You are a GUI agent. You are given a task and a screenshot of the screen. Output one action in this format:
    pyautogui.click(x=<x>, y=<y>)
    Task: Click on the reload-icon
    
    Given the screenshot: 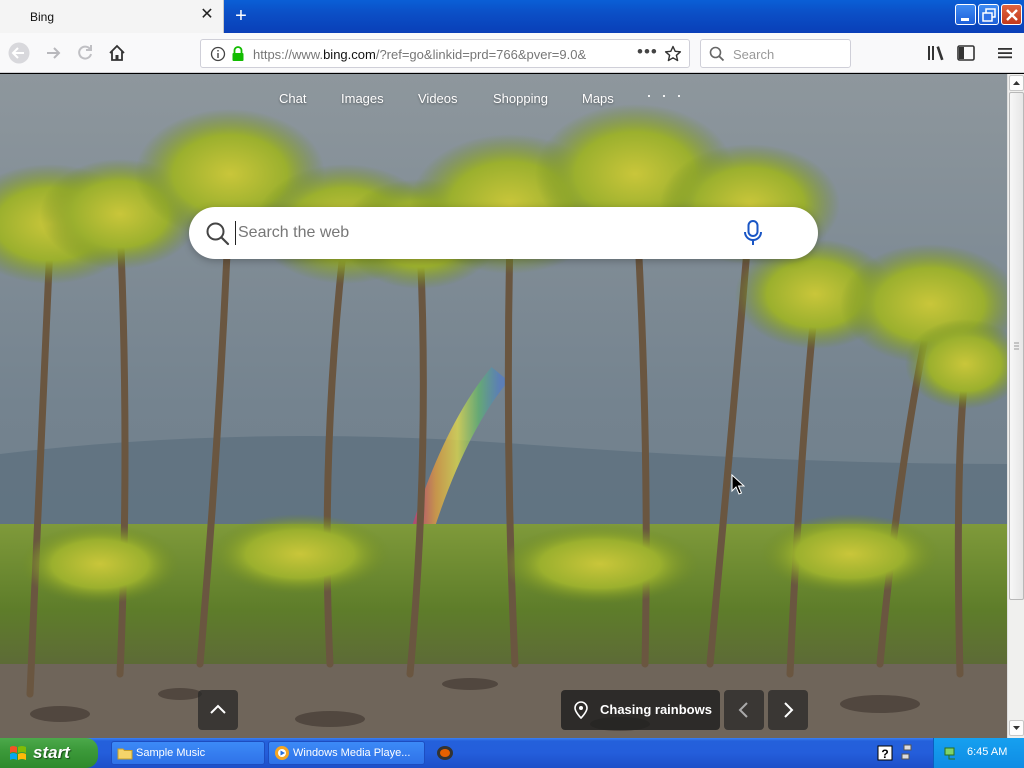 What is the action you would take?
    pyautogui.click(x=85, y=53)
    